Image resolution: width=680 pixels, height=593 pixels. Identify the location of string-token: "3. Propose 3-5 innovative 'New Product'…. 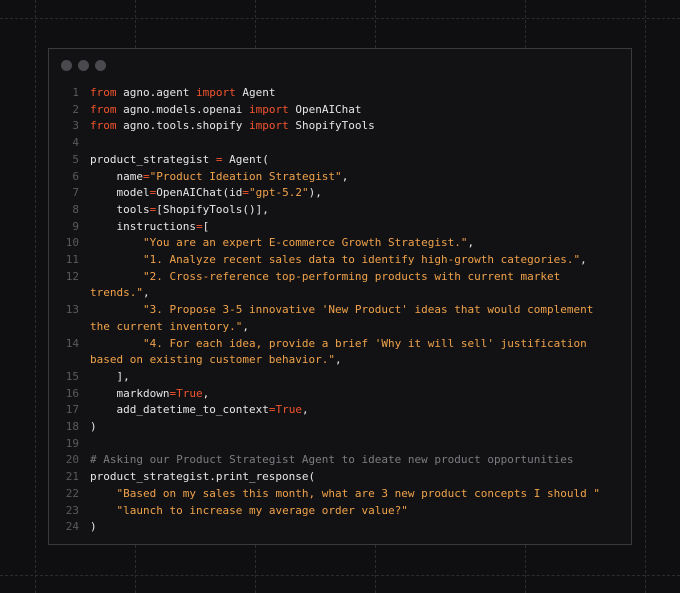
(345, 318).